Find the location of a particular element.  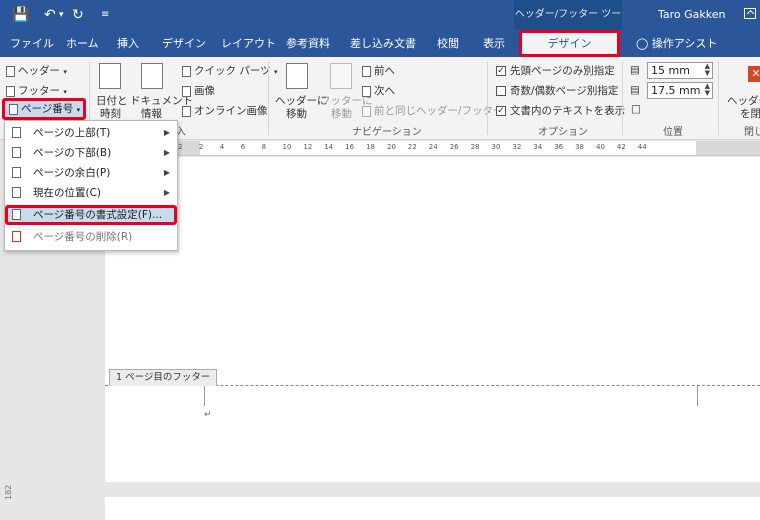

menu-item-label: ページの下部(B) is located at coordinates (72, 153).